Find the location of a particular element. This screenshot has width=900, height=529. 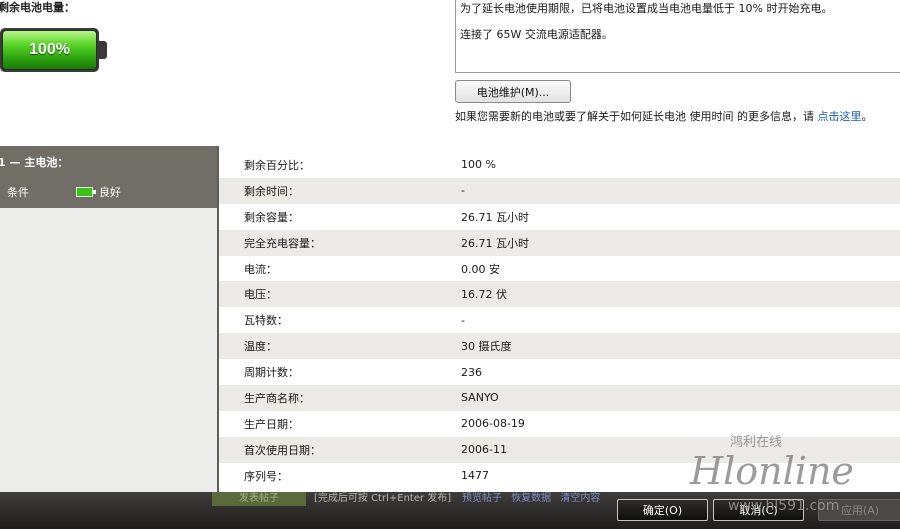

ok-button: 确定(O) is located at coordinates (662, 510).